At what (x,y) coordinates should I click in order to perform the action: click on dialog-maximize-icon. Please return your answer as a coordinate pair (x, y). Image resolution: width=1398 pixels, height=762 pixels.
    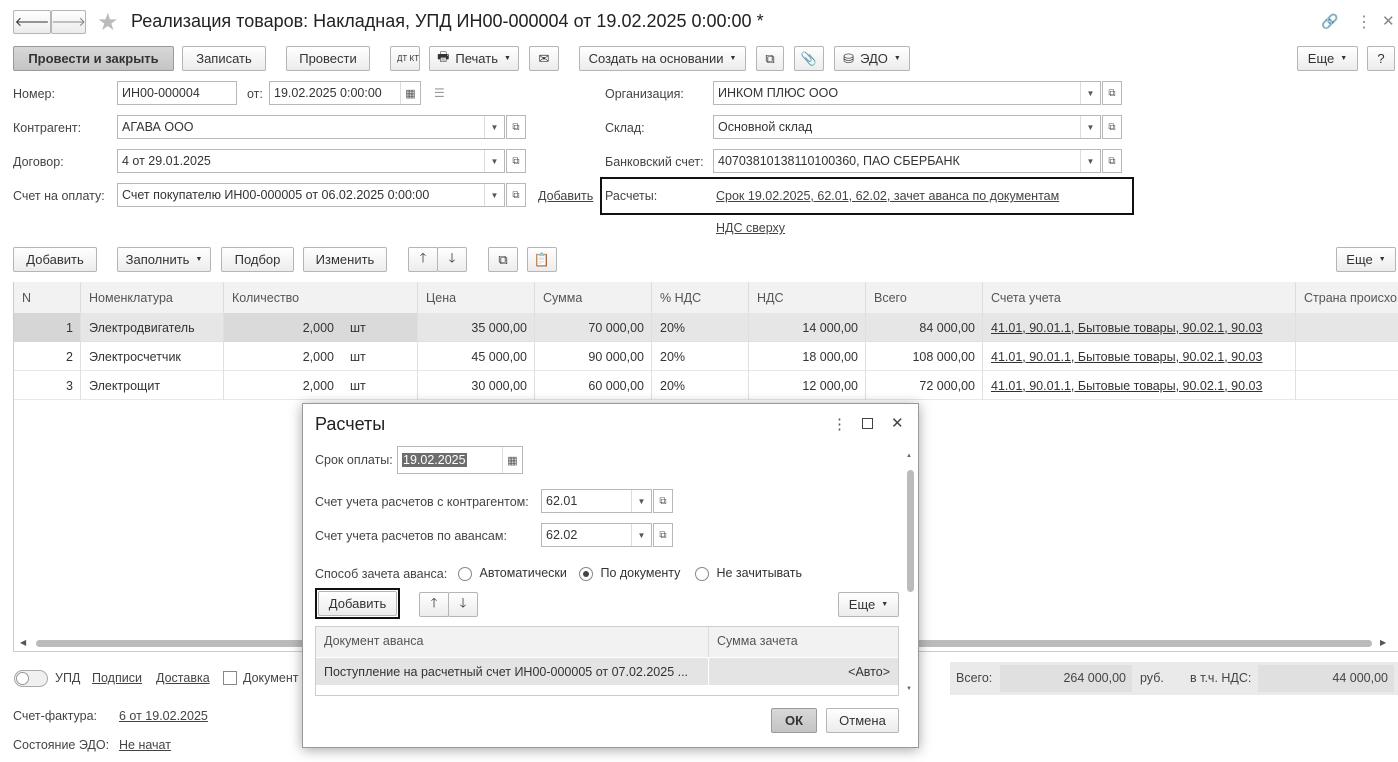
    Looking at the image, I should click on (867, 423).